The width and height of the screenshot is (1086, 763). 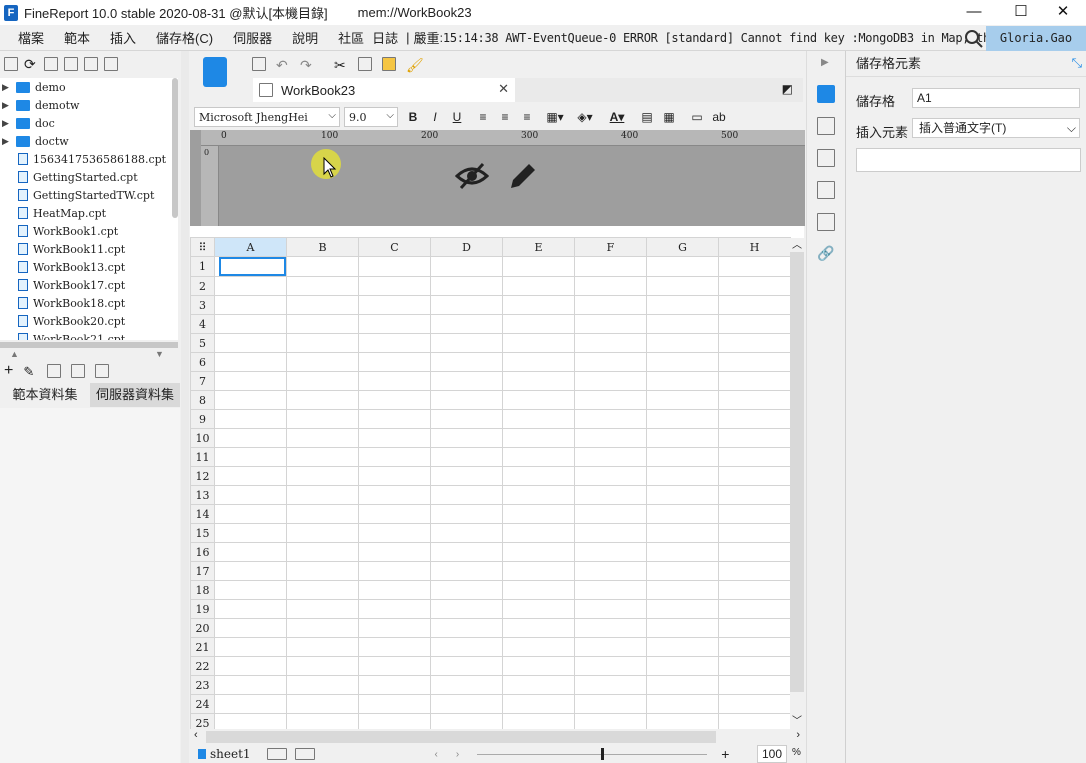 I want to click on delete-icon, so click(x=91, y=64).